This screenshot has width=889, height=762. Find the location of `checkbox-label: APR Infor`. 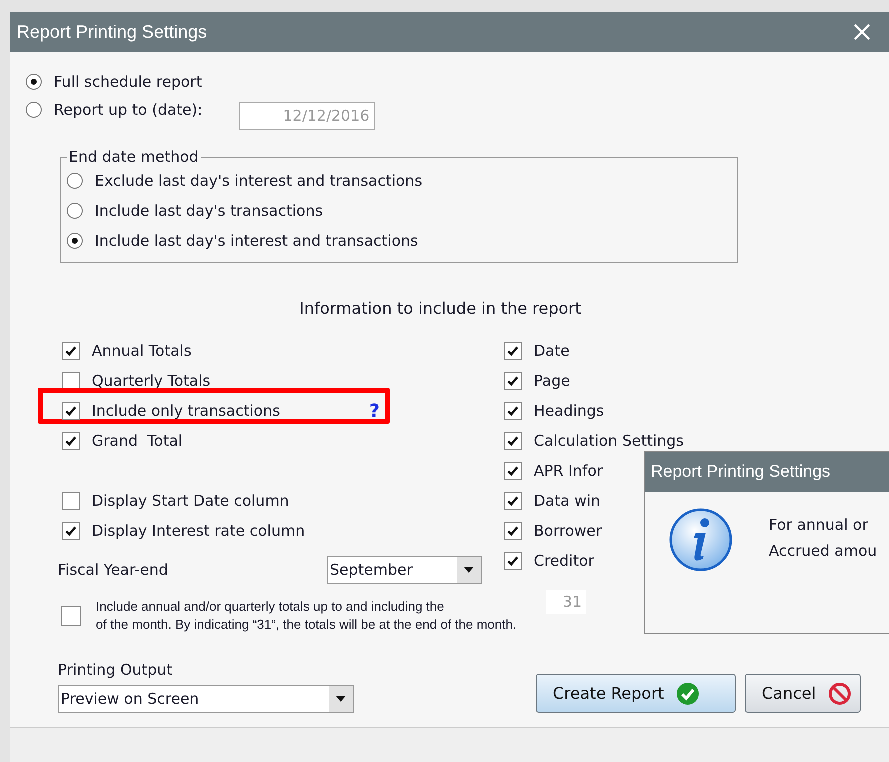

checkbox-label: APR Infor is located at coordinates (569, 471).